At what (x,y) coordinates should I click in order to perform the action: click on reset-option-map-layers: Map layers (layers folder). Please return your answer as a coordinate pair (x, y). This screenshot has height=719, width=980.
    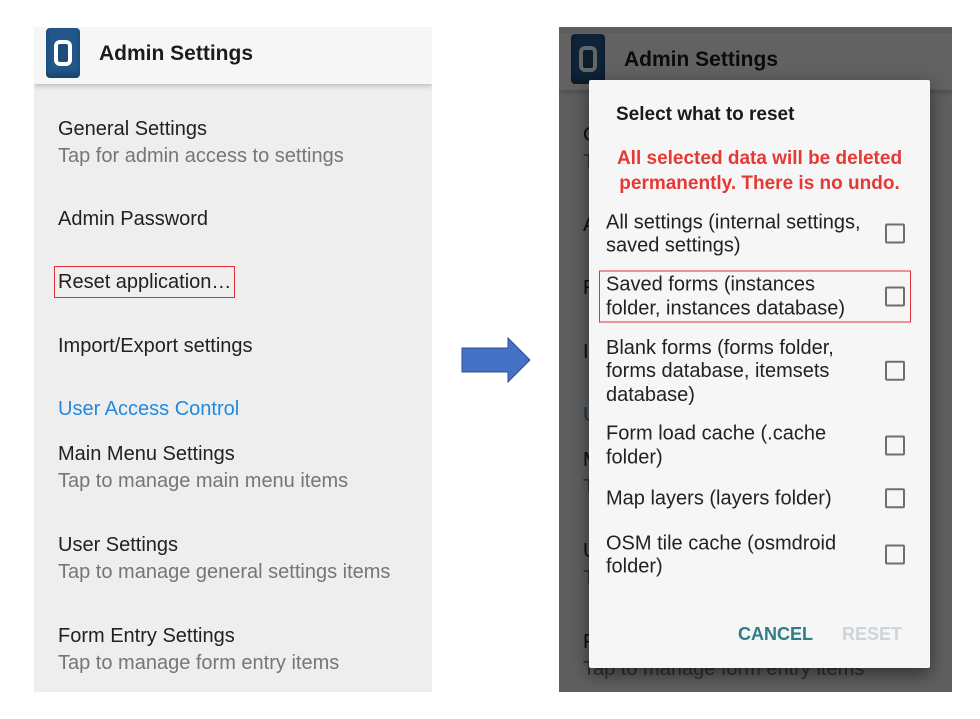
    Looking at the image, I should click on (755, 499).